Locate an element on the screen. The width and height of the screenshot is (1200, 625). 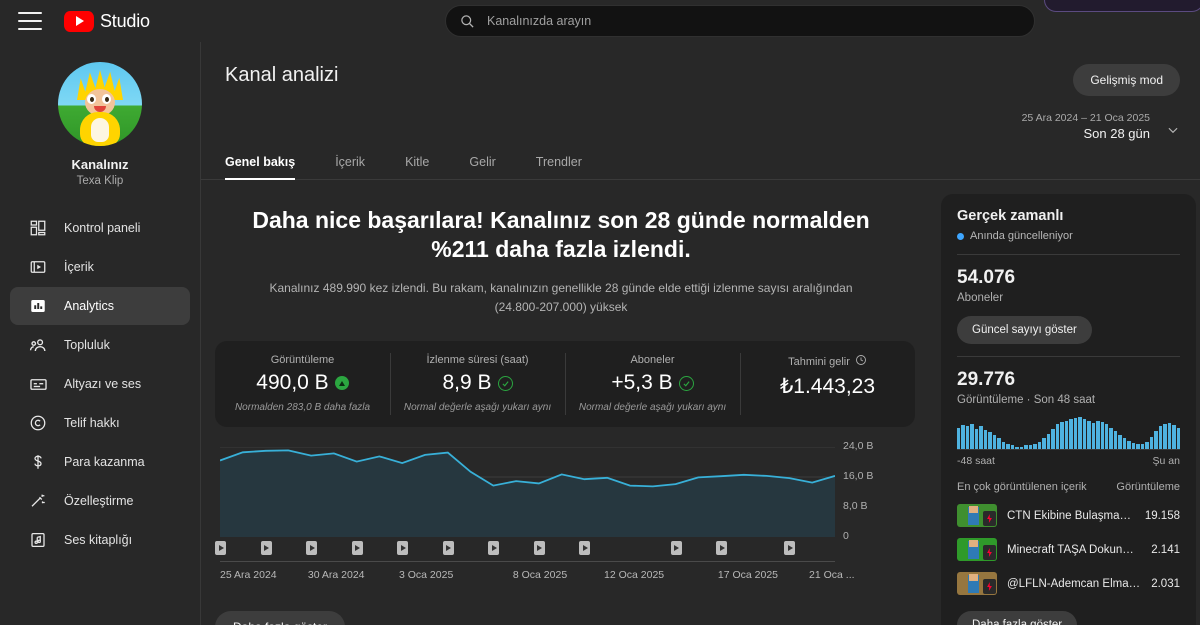
search-bar is located at coordinates (740, 21).